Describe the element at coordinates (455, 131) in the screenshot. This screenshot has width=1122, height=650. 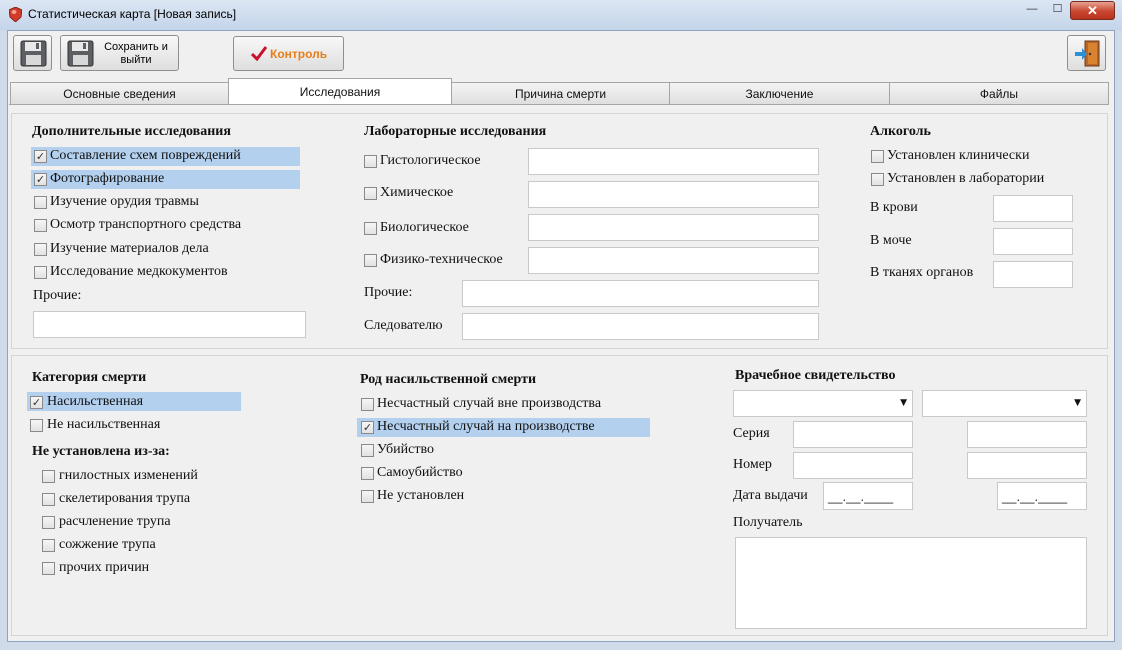
I see `lab-exams-heading: Лабораторные исследования` at that location.